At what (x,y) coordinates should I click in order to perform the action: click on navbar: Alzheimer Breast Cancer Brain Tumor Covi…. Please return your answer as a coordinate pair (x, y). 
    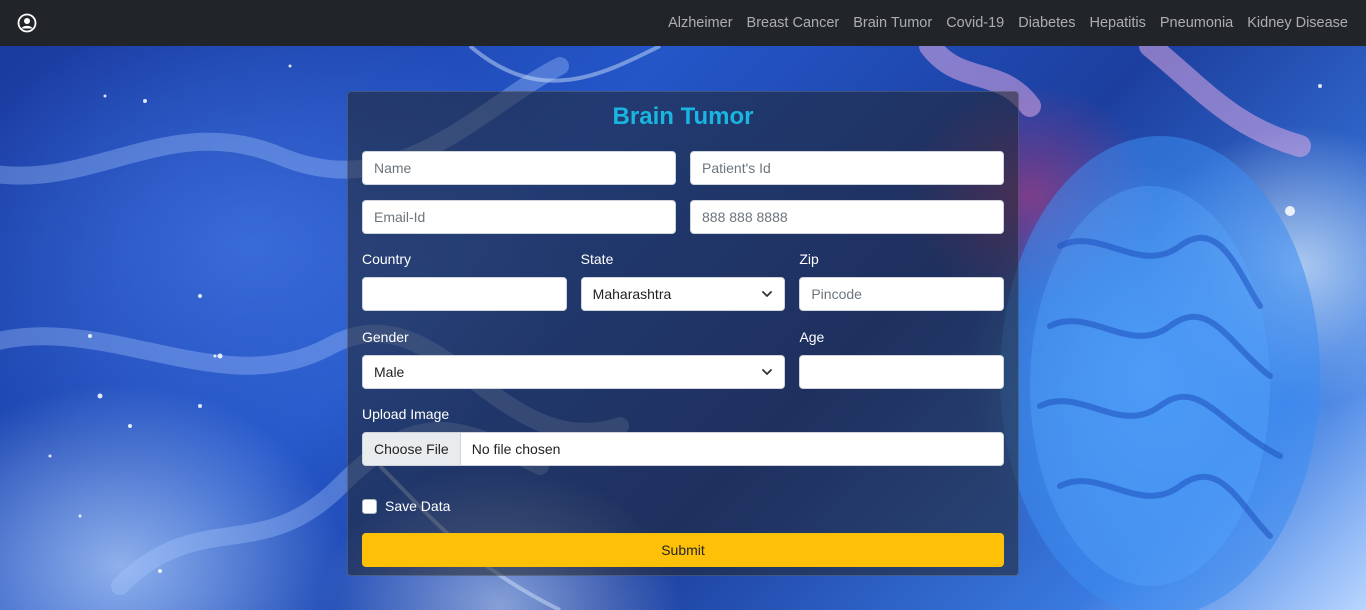
    Looking at the image, I should click on (683, 23).